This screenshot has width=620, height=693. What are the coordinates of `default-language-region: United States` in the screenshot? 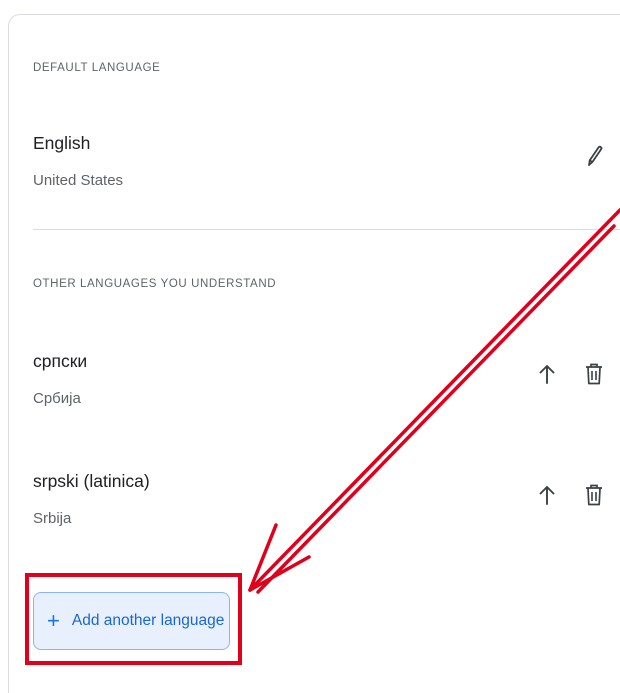 It's located at (78, 180).